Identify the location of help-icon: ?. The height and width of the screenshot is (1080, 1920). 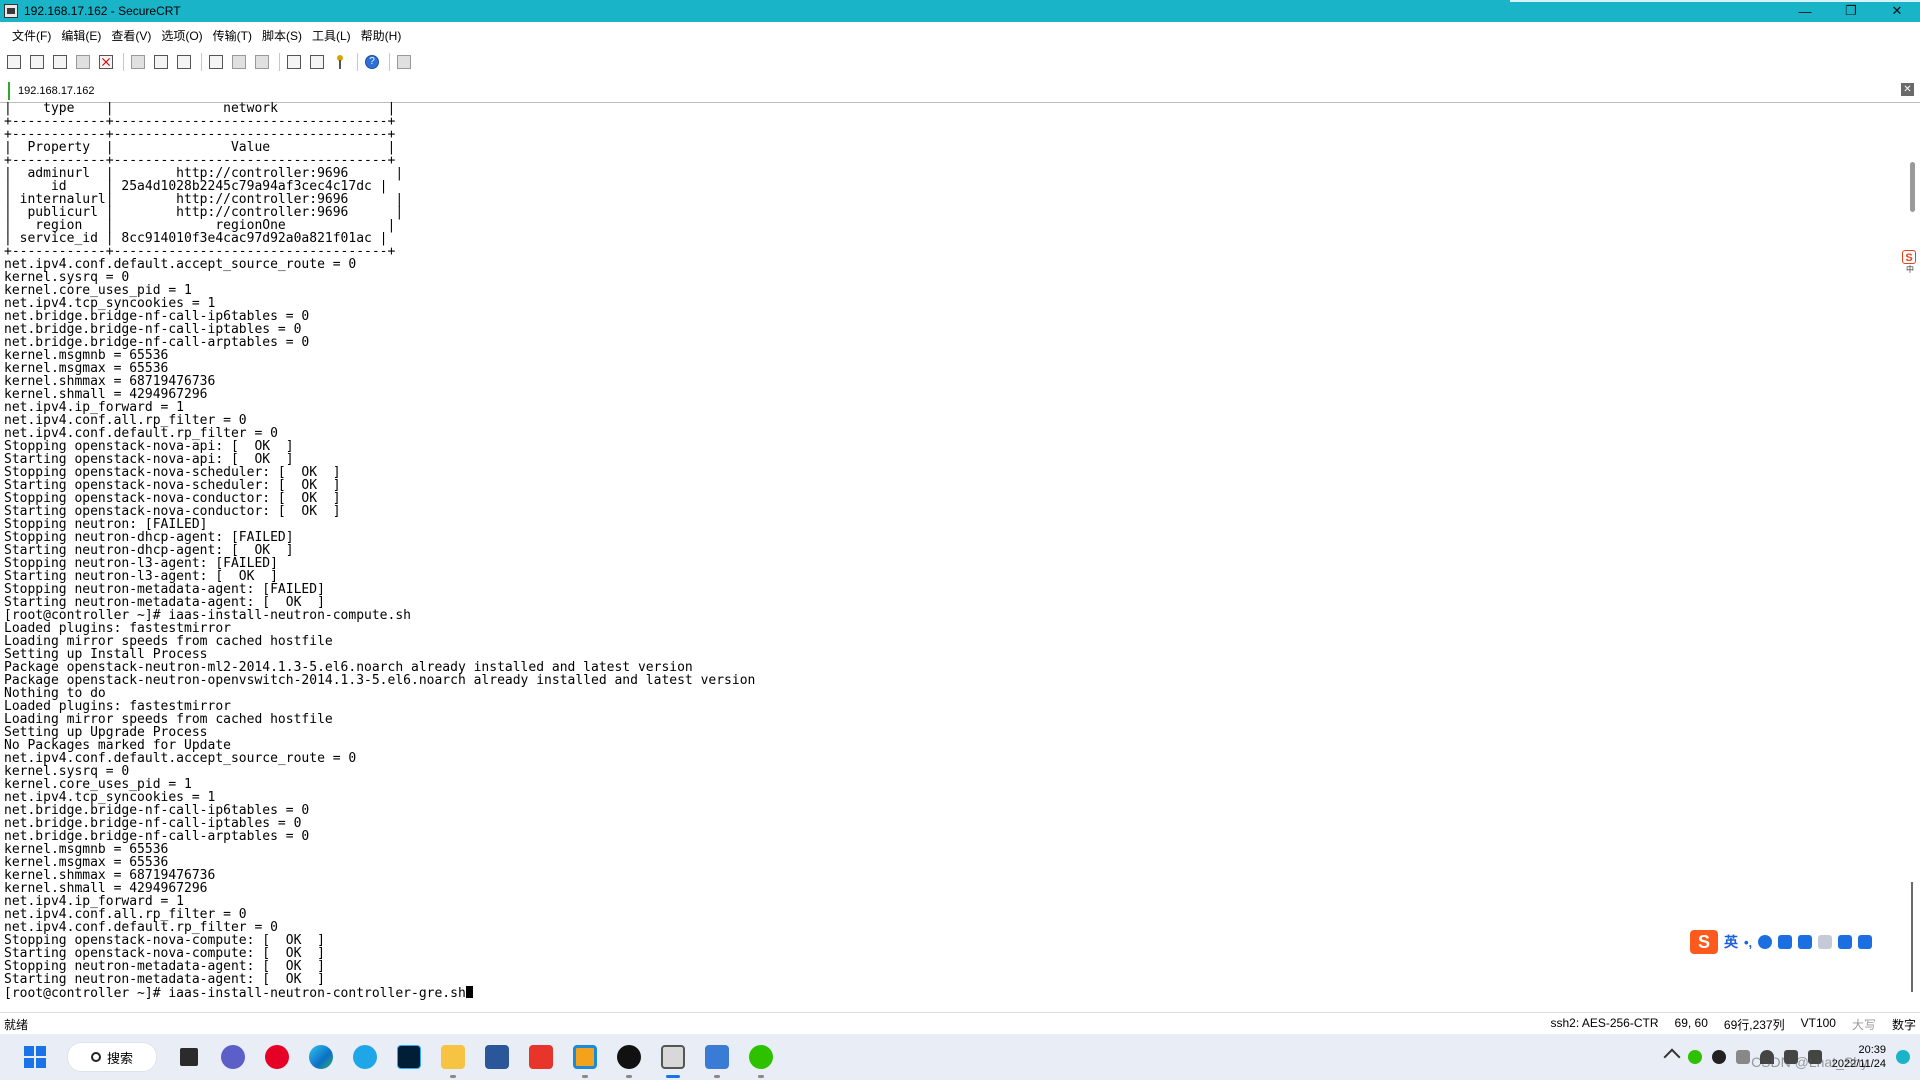
(372, 62).